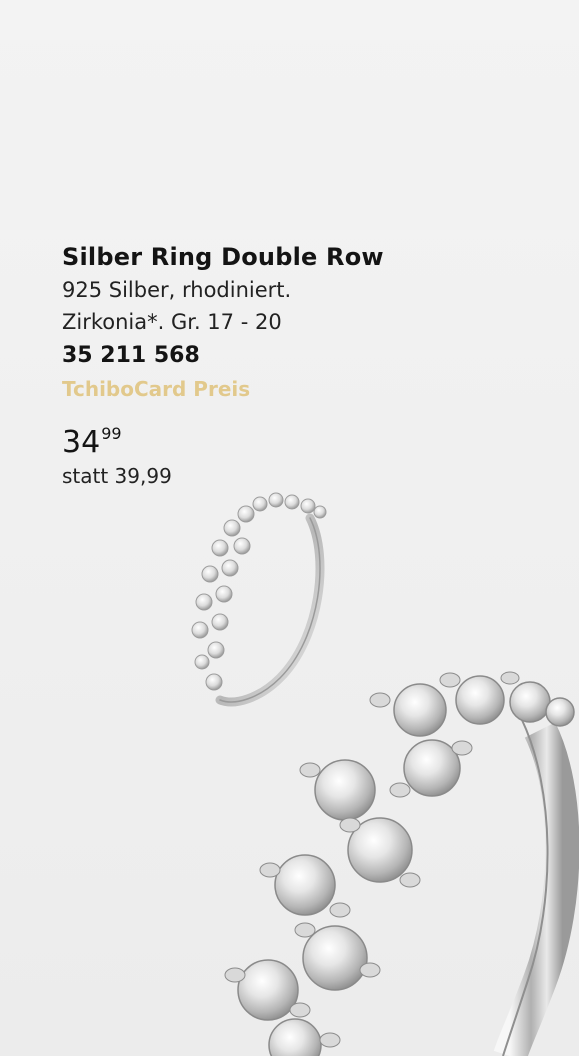 The width and height of the screenshot is (579, 1056). I want to click on product-description-line-2: Zirkonia*. Gr. 17 - 20, so click(172, 322).